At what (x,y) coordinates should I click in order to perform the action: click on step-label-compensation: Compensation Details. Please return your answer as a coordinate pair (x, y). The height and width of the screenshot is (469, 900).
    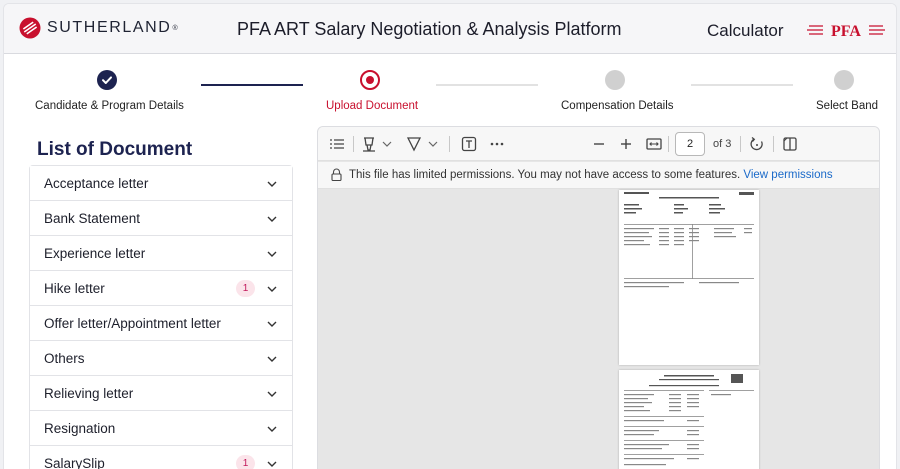
    Looking at the image, I should click on (617, 106).